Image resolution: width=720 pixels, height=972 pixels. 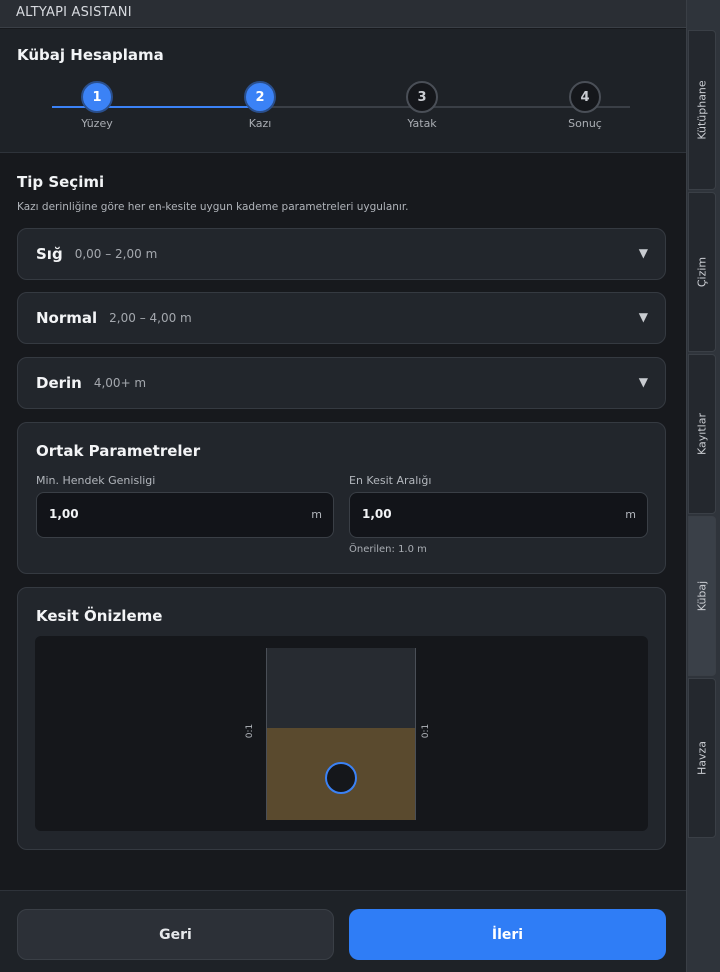 What do you see at coordinates (507, 934) in the screenshot?
I see `next-button: İleri` at bounding box center [507, 934].